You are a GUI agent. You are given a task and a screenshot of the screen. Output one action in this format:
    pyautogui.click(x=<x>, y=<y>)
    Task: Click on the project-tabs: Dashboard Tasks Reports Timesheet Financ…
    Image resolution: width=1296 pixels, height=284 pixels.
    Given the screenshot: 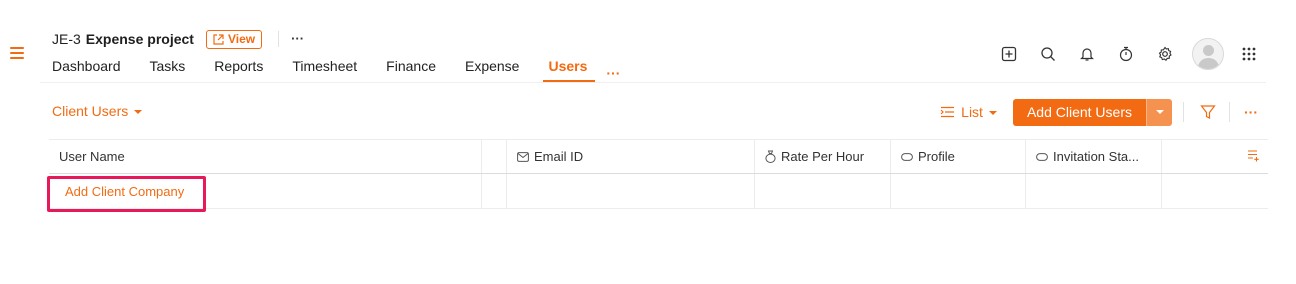 What is the action you would take?
    pyautogui.click(x=336, y=69)
    